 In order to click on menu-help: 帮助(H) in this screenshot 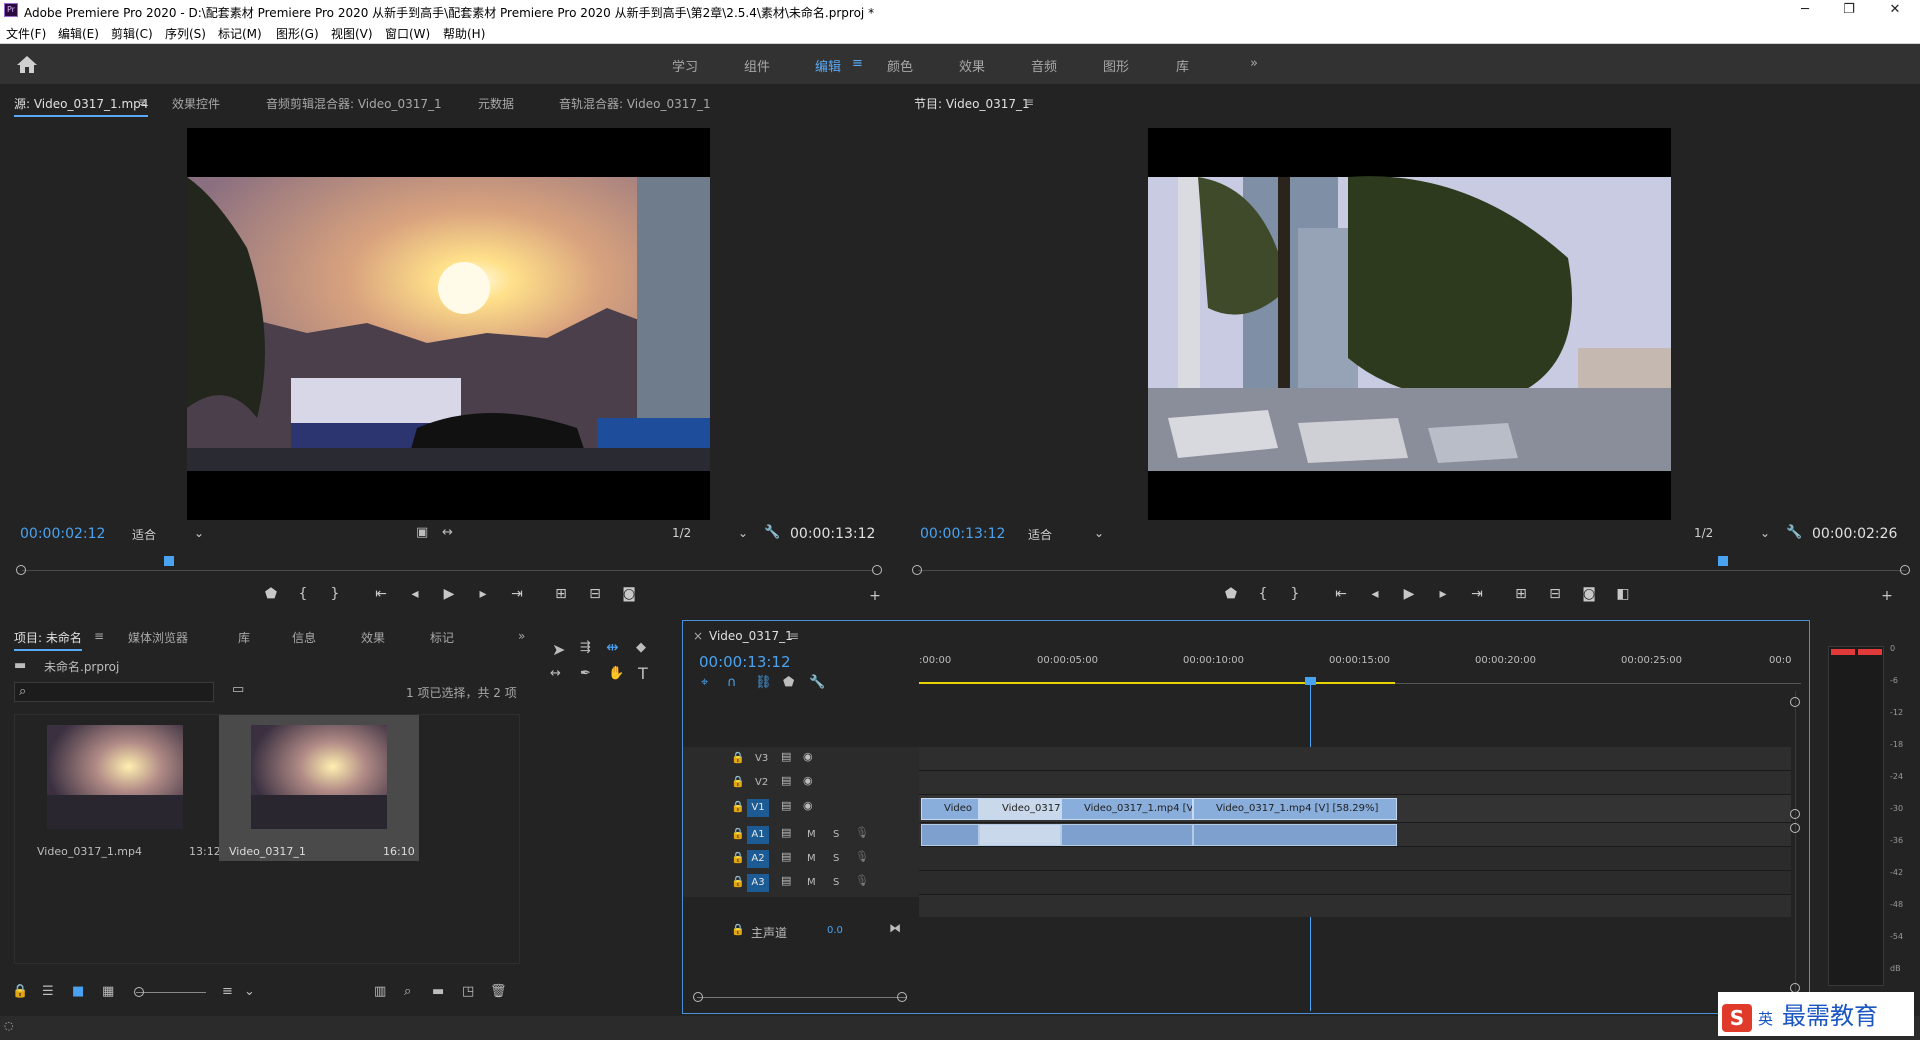, I will do `click(464, 33)`.